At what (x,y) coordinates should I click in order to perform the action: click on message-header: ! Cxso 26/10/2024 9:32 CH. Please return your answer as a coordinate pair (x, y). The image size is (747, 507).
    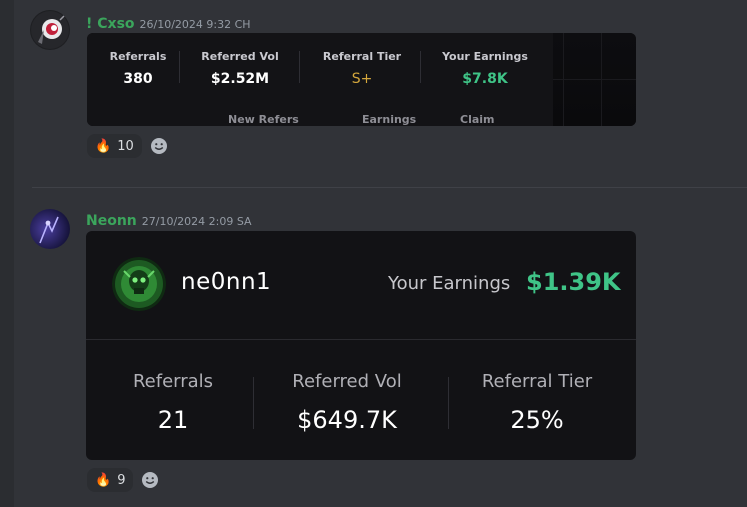
    Looking at the image, I should click on (168, 22).